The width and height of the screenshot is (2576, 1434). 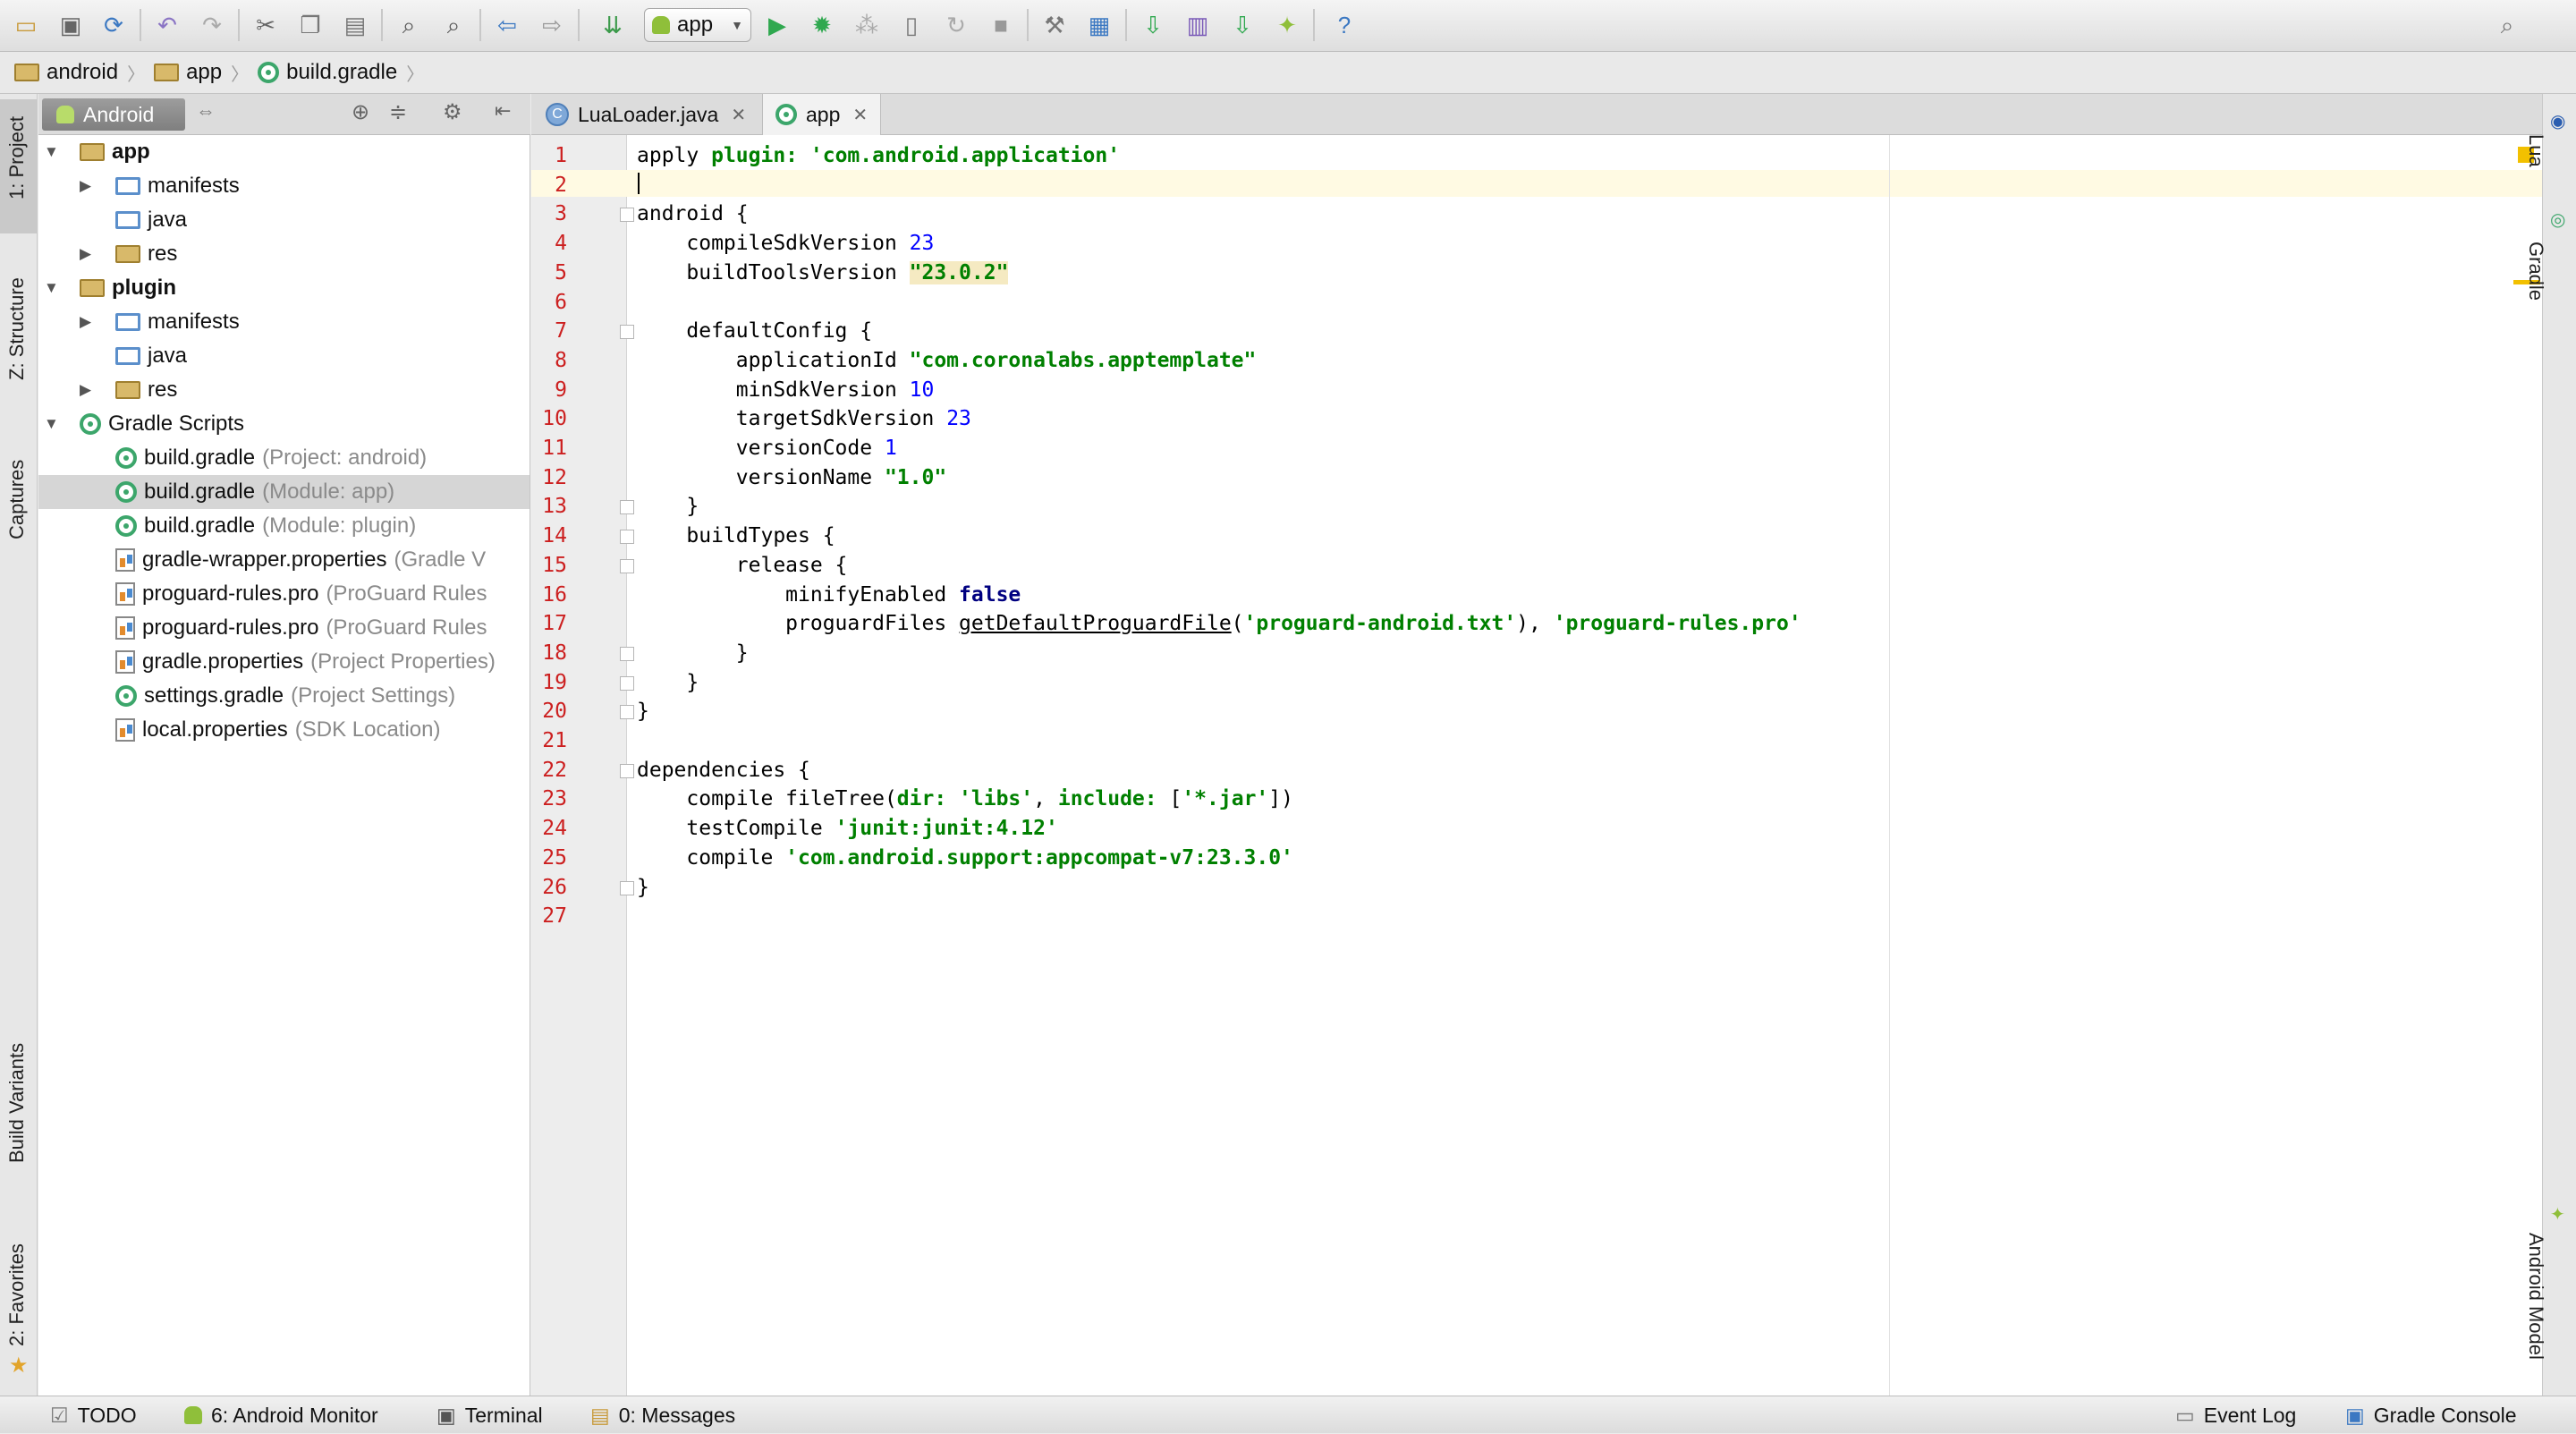 I want to click on breadcrumb-android: android 〉, so click(x=79, y=73).